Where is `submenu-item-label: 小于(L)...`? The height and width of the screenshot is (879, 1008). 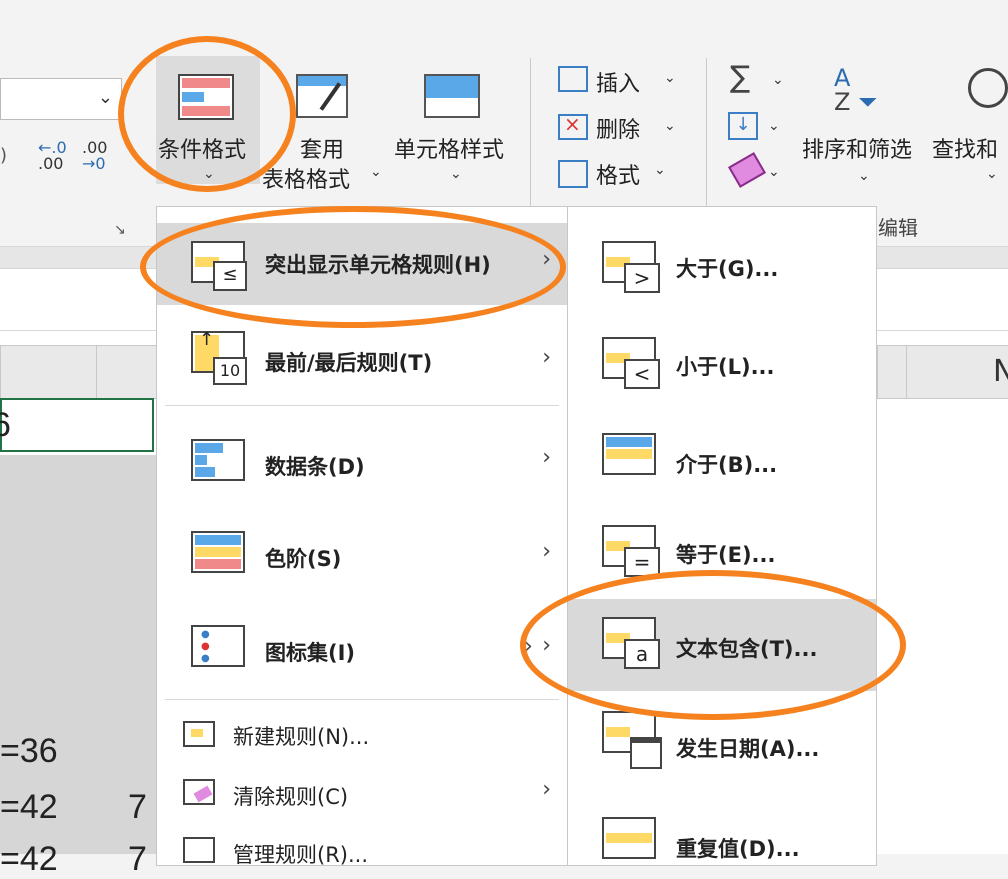
submenu-item-label: 小于(L)... is located at coordinates (725, 367).